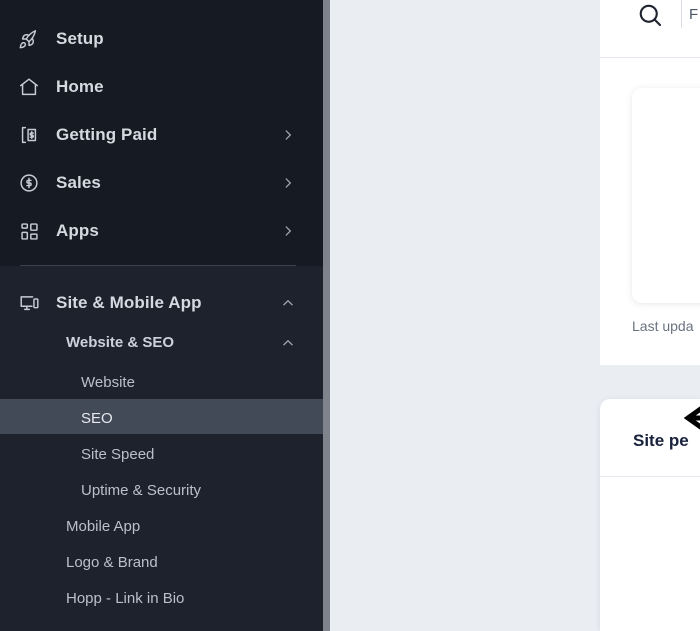 This screenshot has height=631, width=700. Describe the element at coordinates (161, 383) in the screenshot. I see `sidebar-item-website: Website` at that location.